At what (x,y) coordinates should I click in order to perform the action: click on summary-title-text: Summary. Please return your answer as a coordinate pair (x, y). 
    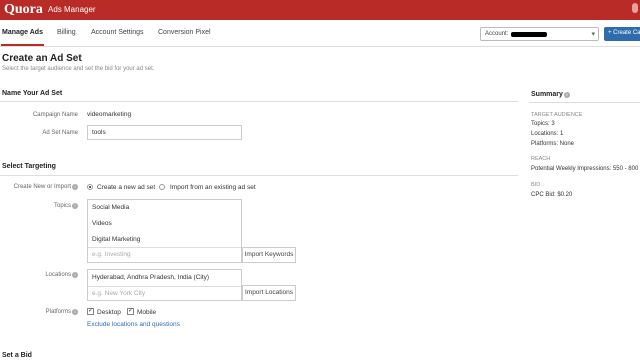
    Looking at the image, I should click on (547, 94).